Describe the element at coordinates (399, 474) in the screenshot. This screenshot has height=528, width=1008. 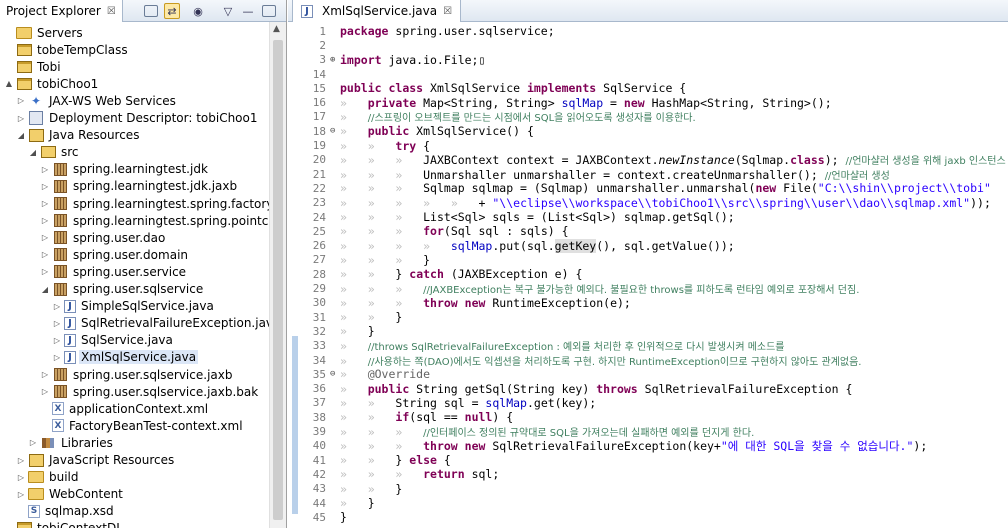
I see `code-line: 42 » » » return sql;` at that location.